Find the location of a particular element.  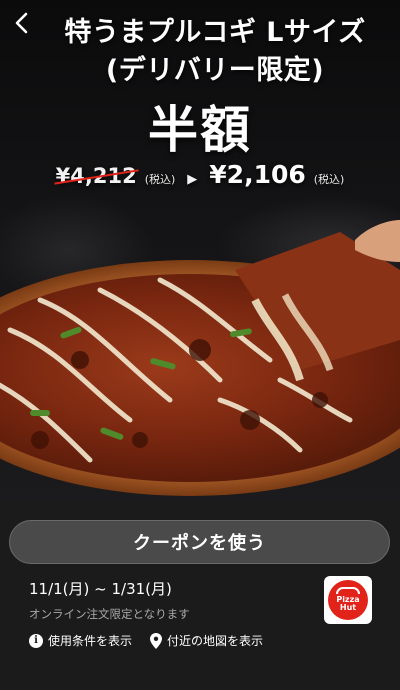

show-map-label: 付近の地図を表示 is located at coordinates (215, 641).